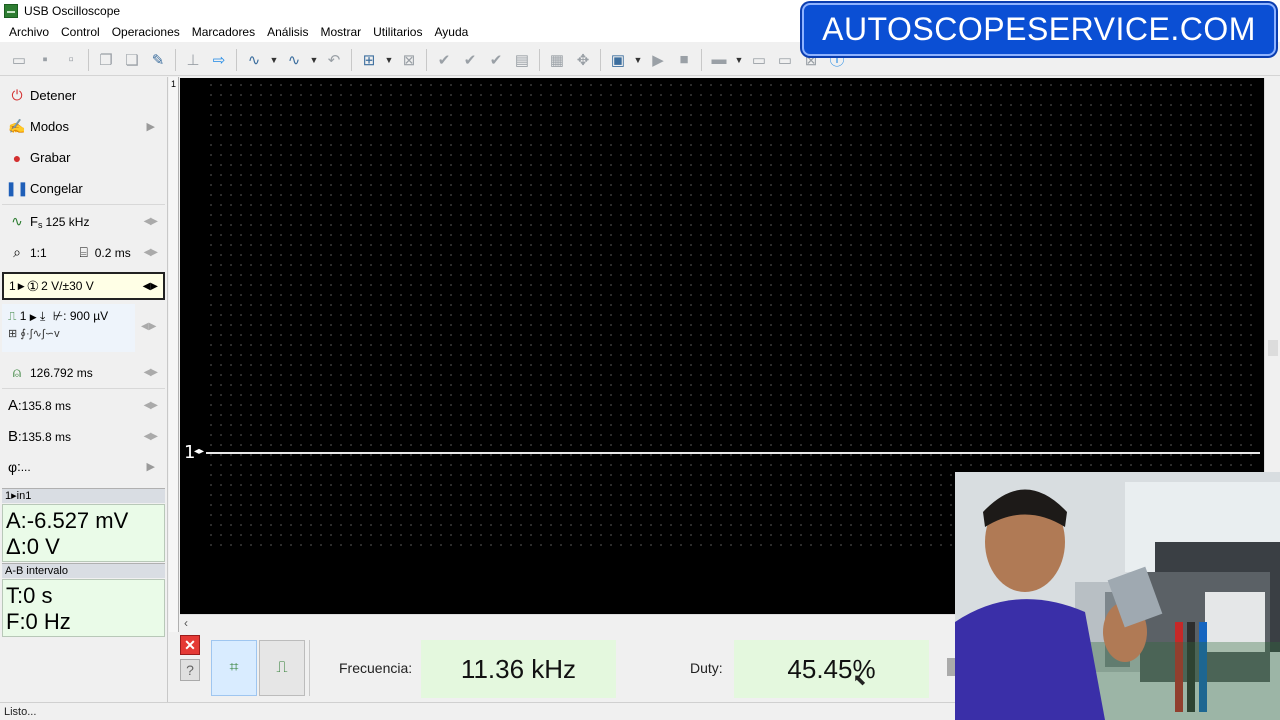 The height and width of the screenshot is (720, 1280). What do you see at coordinates (785, 60) in the screenshot?
I see `window2-icon: ▭` at bounding box center [785, 60].